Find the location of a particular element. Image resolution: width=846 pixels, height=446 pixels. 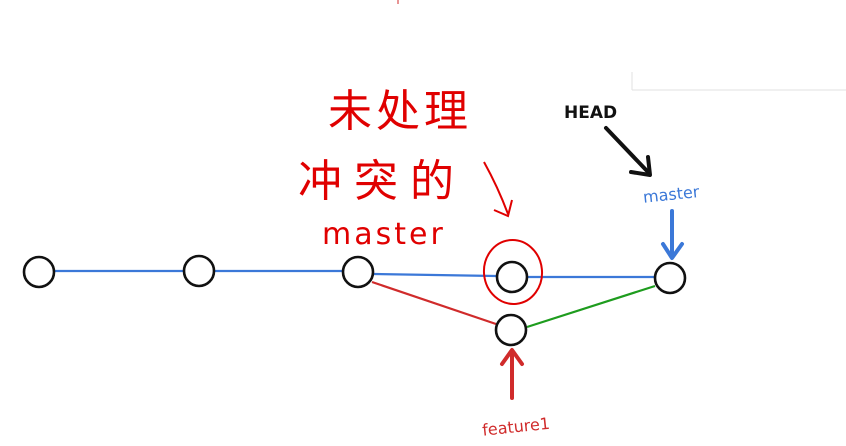

annotation-line-2: 冲突的 is located at coordinates (382, 181).